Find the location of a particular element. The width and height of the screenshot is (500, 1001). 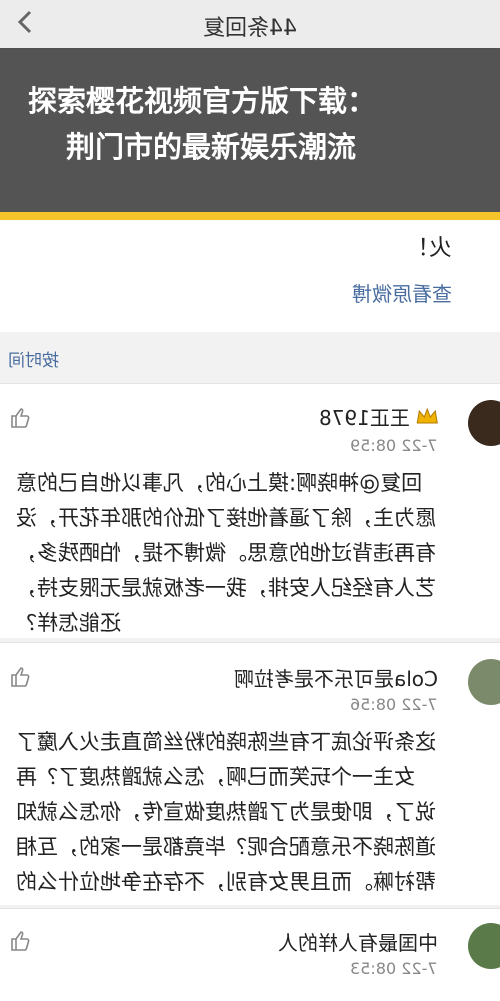

comment-time: 7-22 08:59 is located at coordinates (394, 445).